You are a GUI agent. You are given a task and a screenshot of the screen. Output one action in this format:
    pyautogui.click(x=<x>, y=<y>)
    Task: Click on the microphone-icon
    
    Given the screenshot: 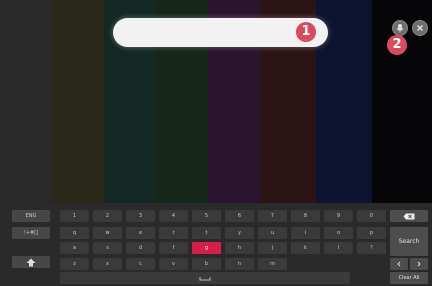 What is the action you would take?
    pyautogui.click(x=400, y=28)
    